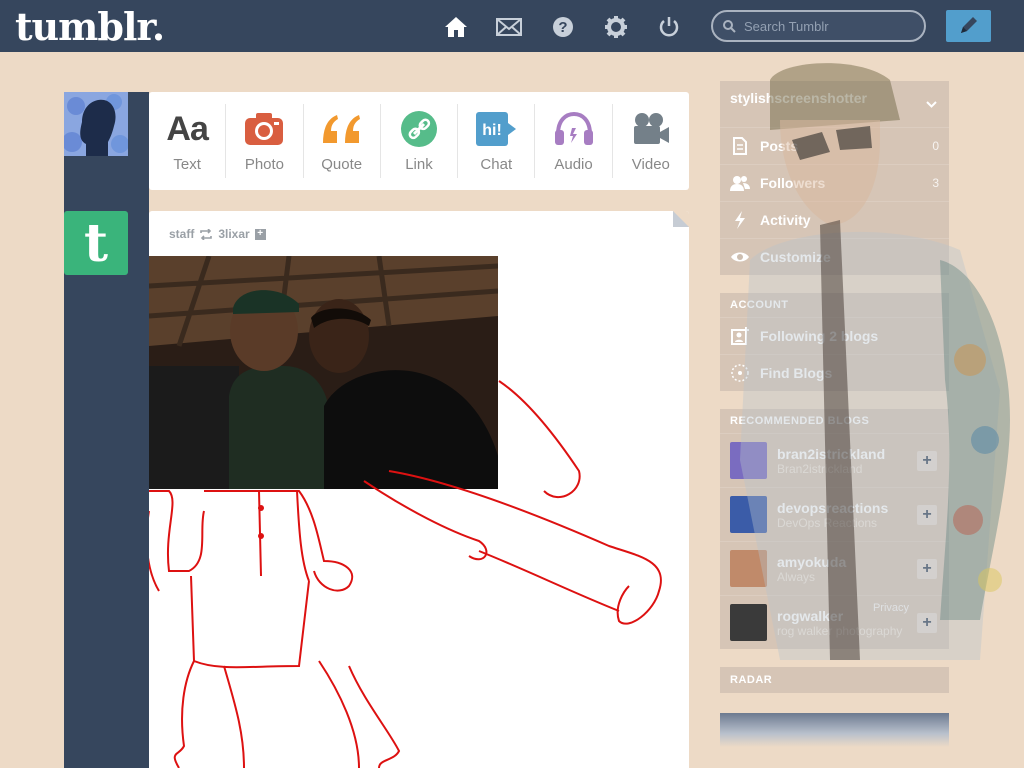 The width and height of the screenshot is (1024, 768). What do you see at coordinates (935, 146) in the screenshot?
I see `sidebar-item-count: 0` at bounding box center [935, 146].